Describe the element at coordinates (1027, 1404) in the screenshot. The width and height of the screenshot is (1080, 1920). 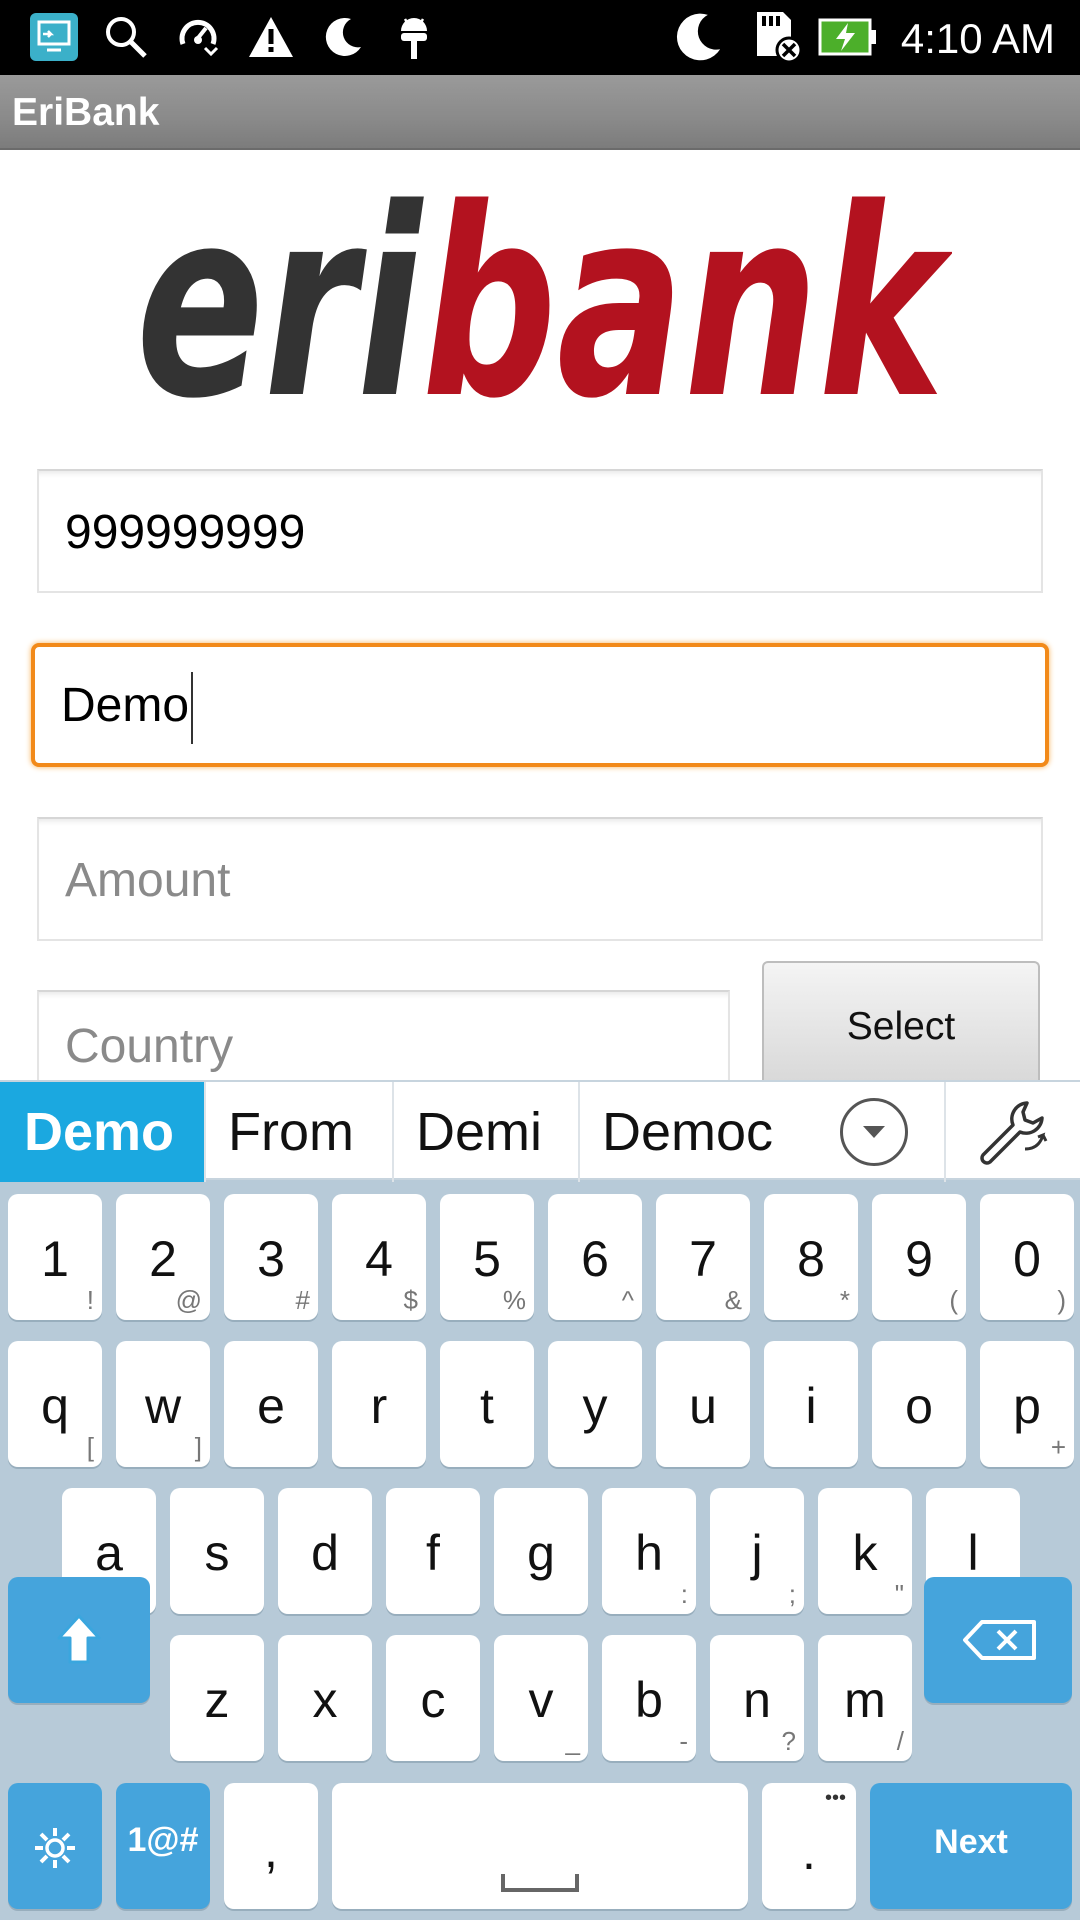
I see `key-p: p +` at that location.